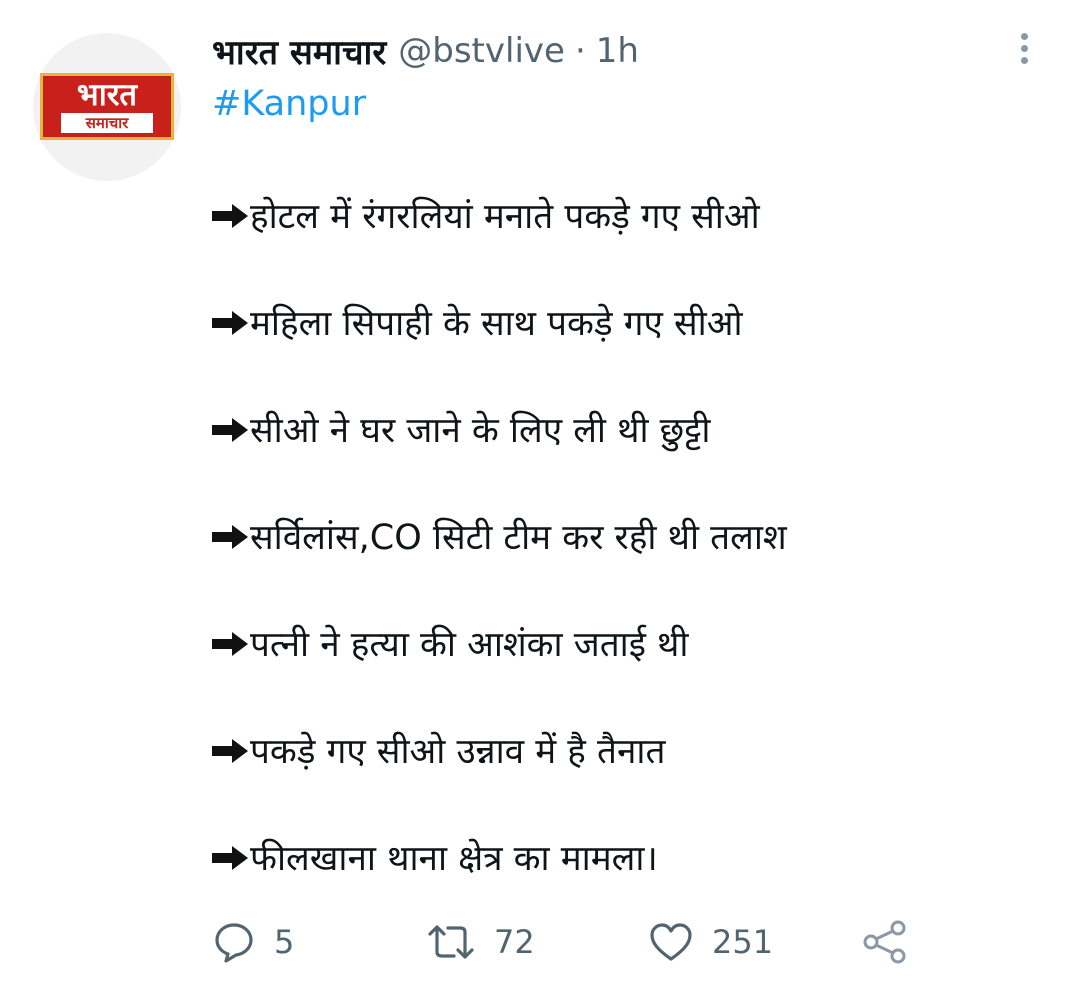 This screenshot has height=994, width=1080. What do you see at coordinates (454, 859) in the screenshot?
I see `tweet-line-text: फीलखाना थाना क्षेत्र का मामला।` at bounding box center [454, 859].